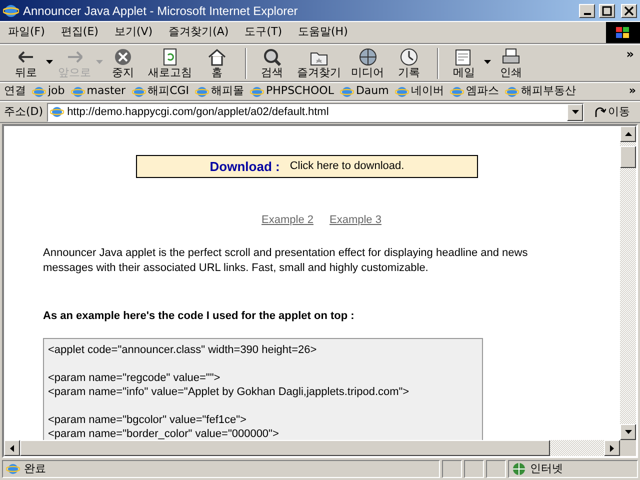 Image resolution: width=640 pixels, height=480 pixels. I want to click on link-item: PHPSCHOOL, so click(292, 91).